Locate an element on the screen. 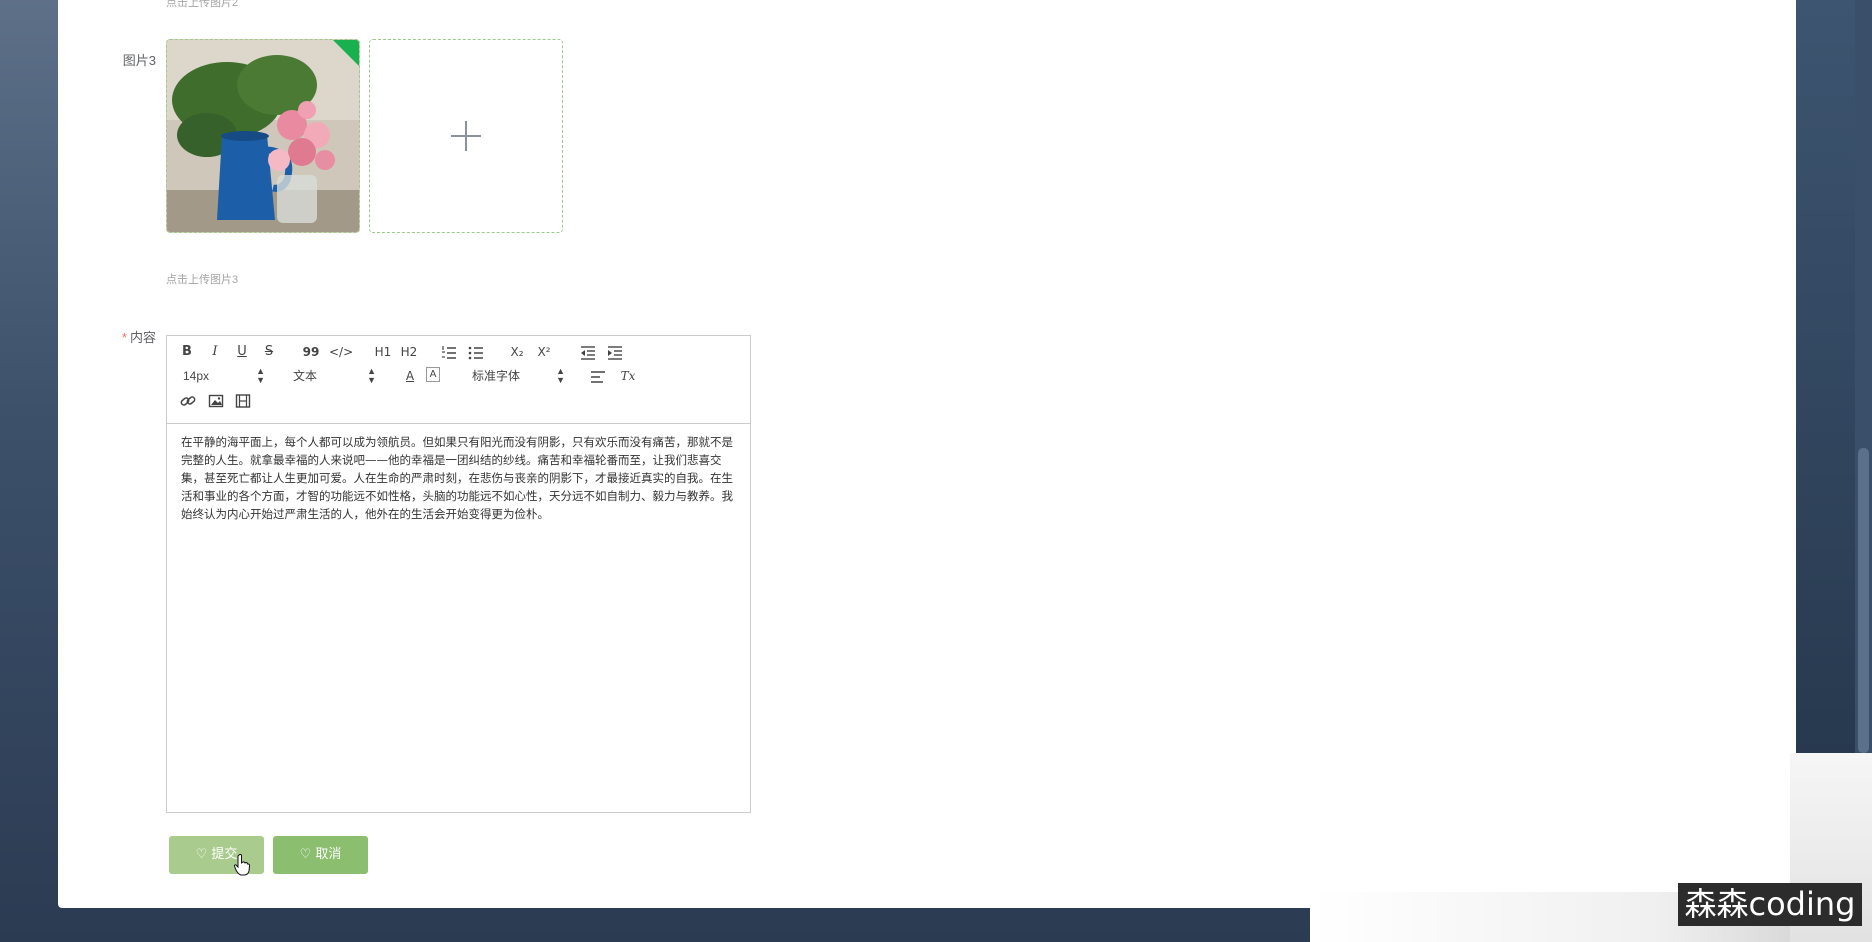 This screenshot has height=942, width=1872. image-upload-button is located at coordinates (466, 136).